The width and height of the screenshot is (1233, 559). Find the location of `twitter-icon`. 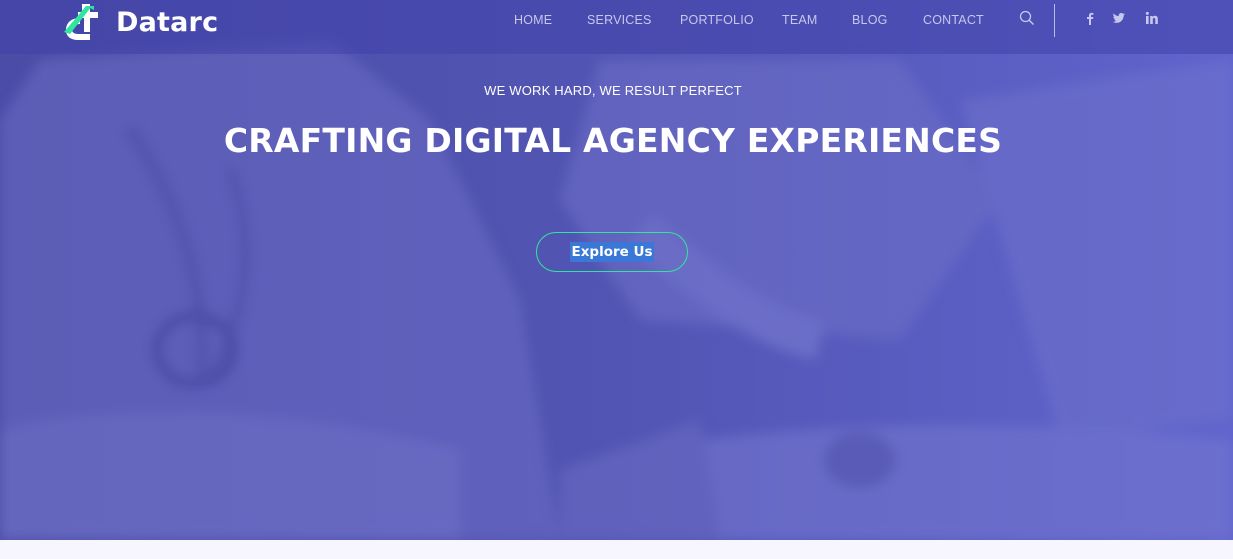

twitter-icon is located at coordinates (1119, 18).